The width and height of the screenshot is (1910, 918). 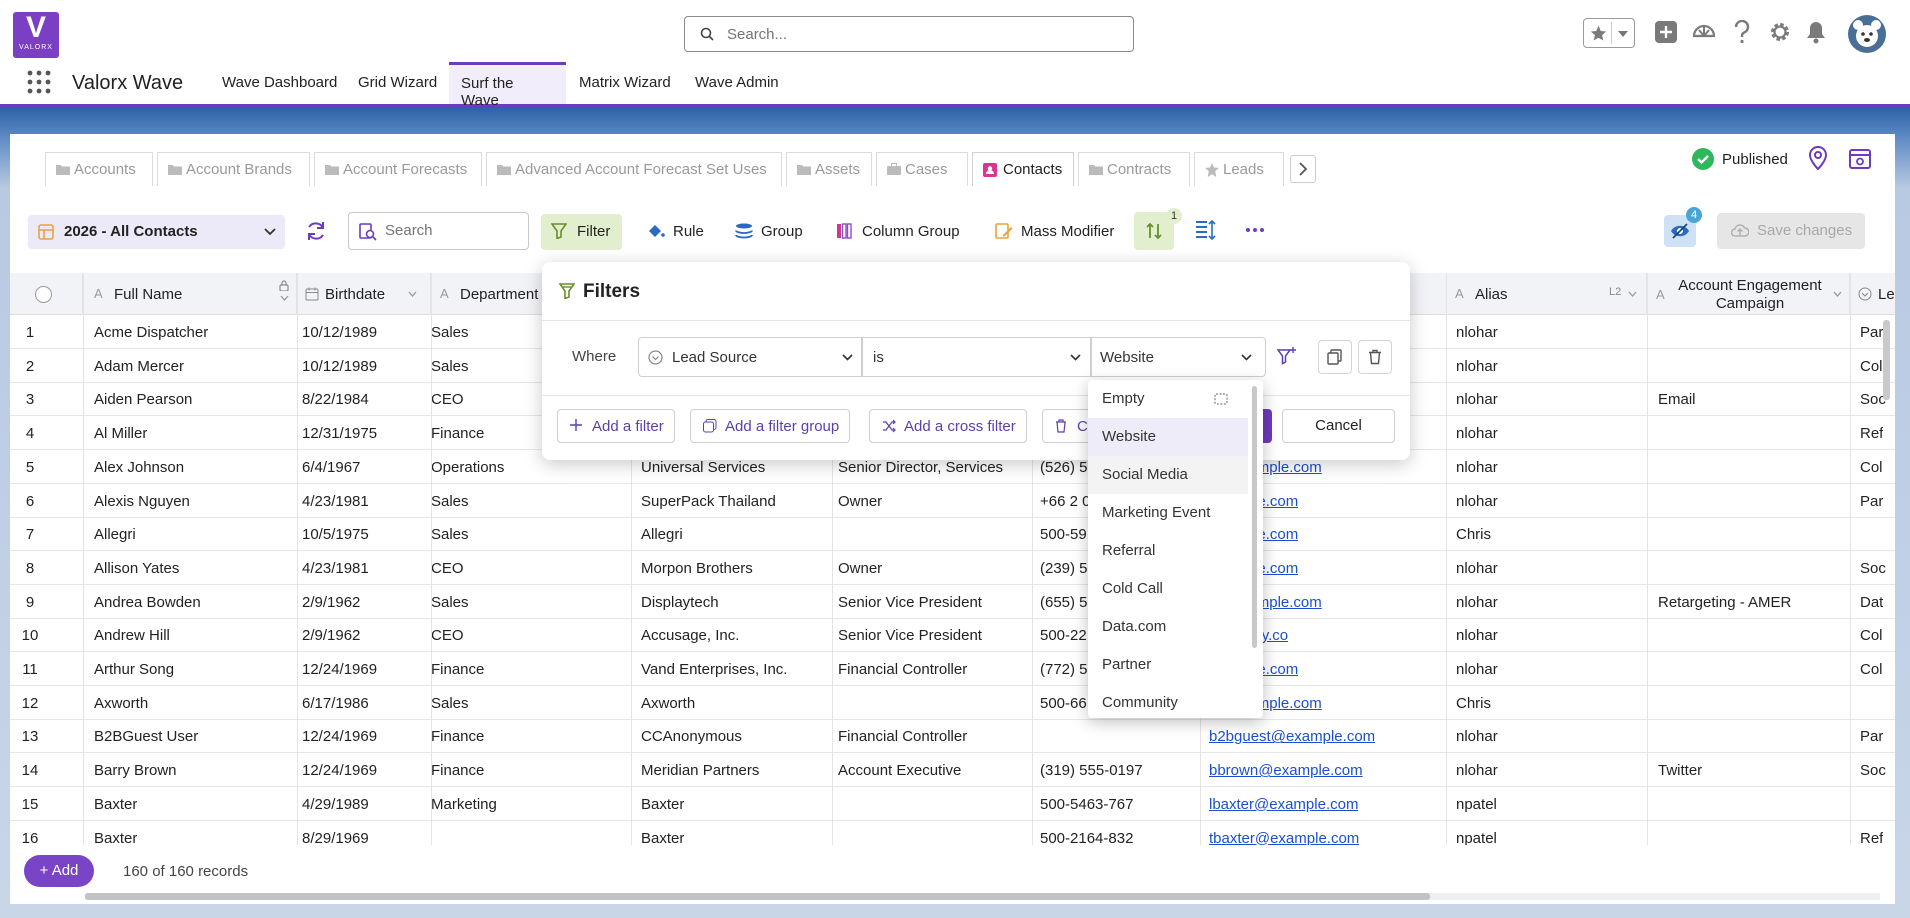 What do you see at coordinates (1134, 169) in the screenshot?
I see `object-tab-contracts: Contracts` at bounding box center [1134, 169].